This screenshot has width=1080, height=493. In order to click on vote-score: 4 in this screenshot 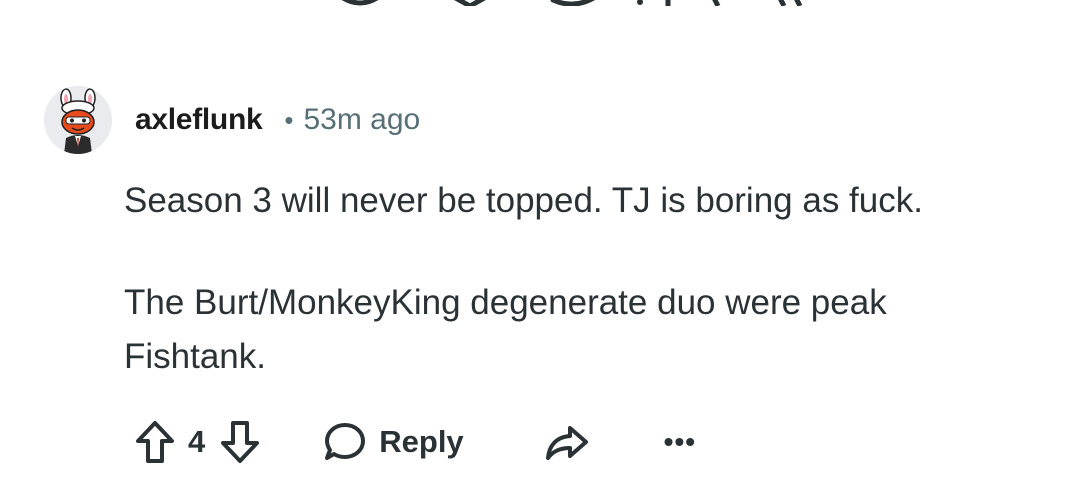, I will do `click(197, 441)`.